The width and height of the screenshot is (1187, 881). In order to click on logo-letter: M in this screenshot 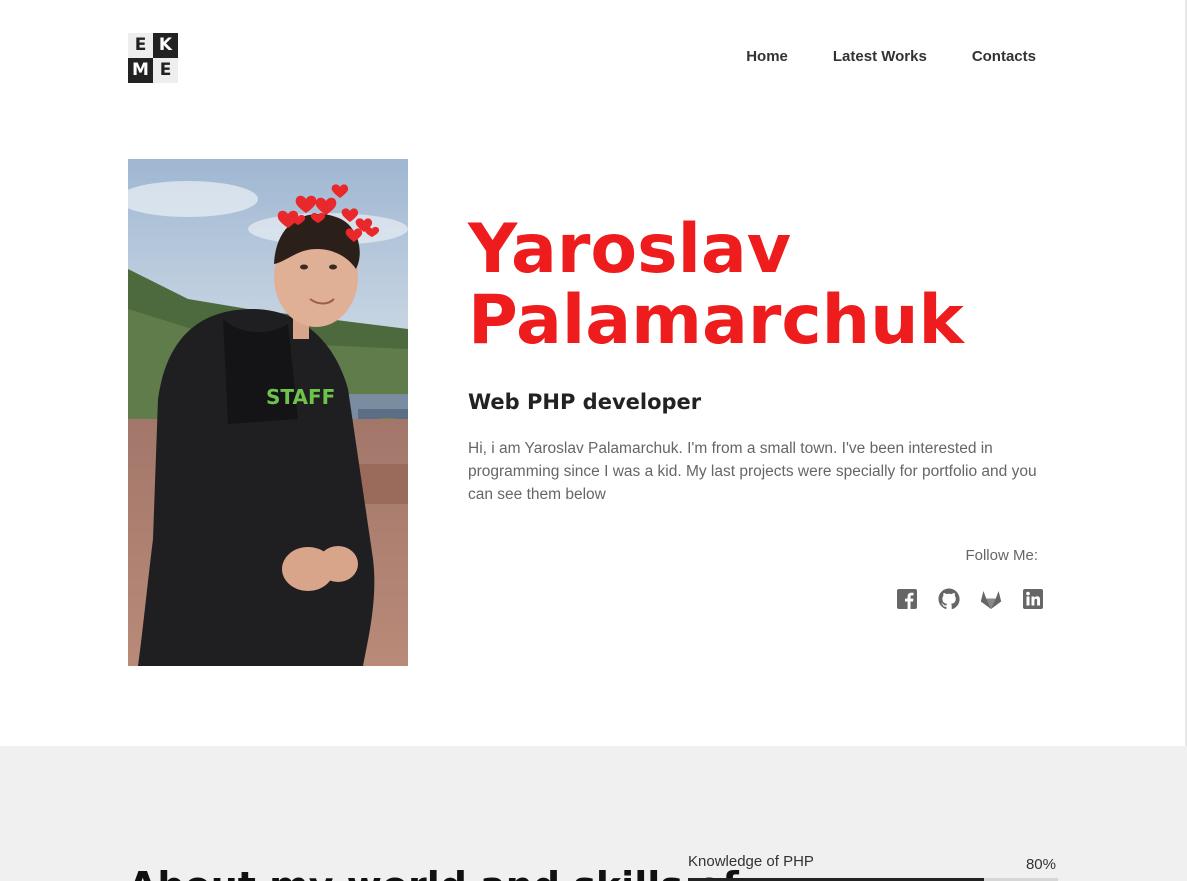, I will do `click(140, 70)`.